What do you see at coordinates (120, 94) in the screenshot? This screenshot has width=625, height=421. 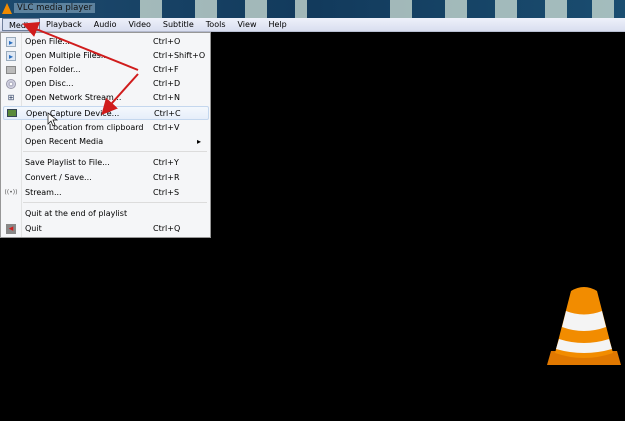 I see `arrow-to-capture-device` at bounding box center [120, 94].